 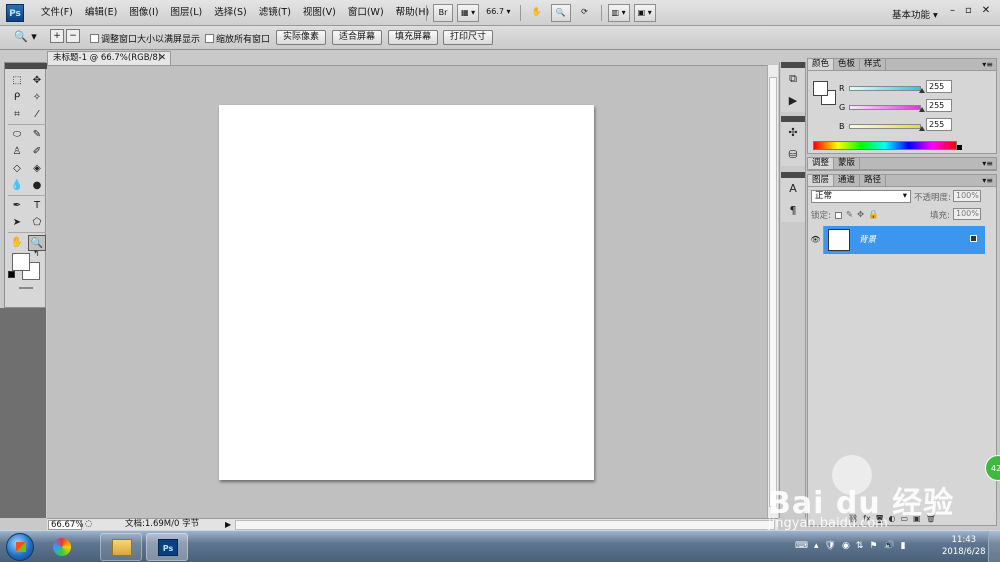 What do you see at coordinates (37, 186) in the screenshot?
I see `dodge-tool-icon: ●` at bounding box center [37, 186].